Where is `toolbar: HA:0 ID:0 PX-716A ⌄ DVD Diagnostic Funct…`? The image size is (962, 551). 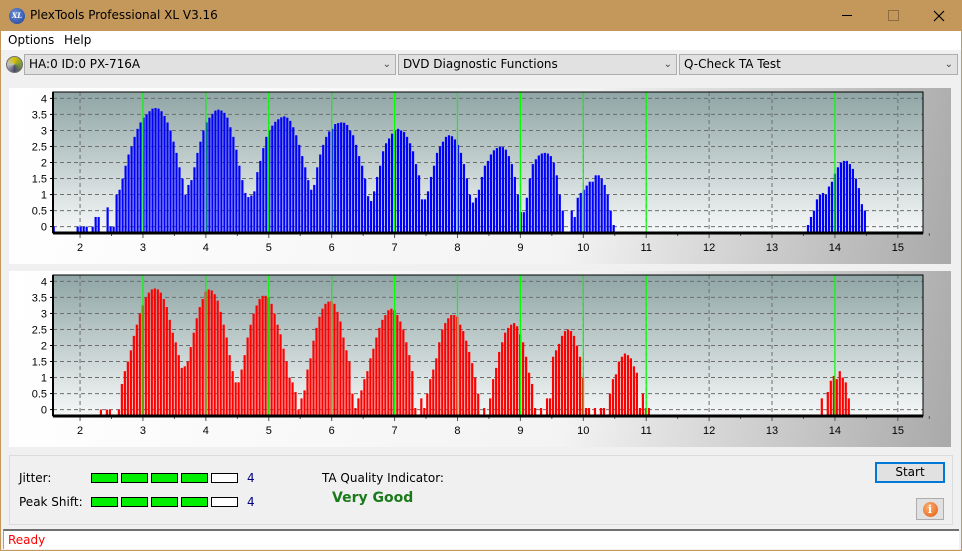 toolbar: HA:0 ID:0 PX-716A ⌄ DVD Diagnostic Funct… is located at coordinates (481, 65).